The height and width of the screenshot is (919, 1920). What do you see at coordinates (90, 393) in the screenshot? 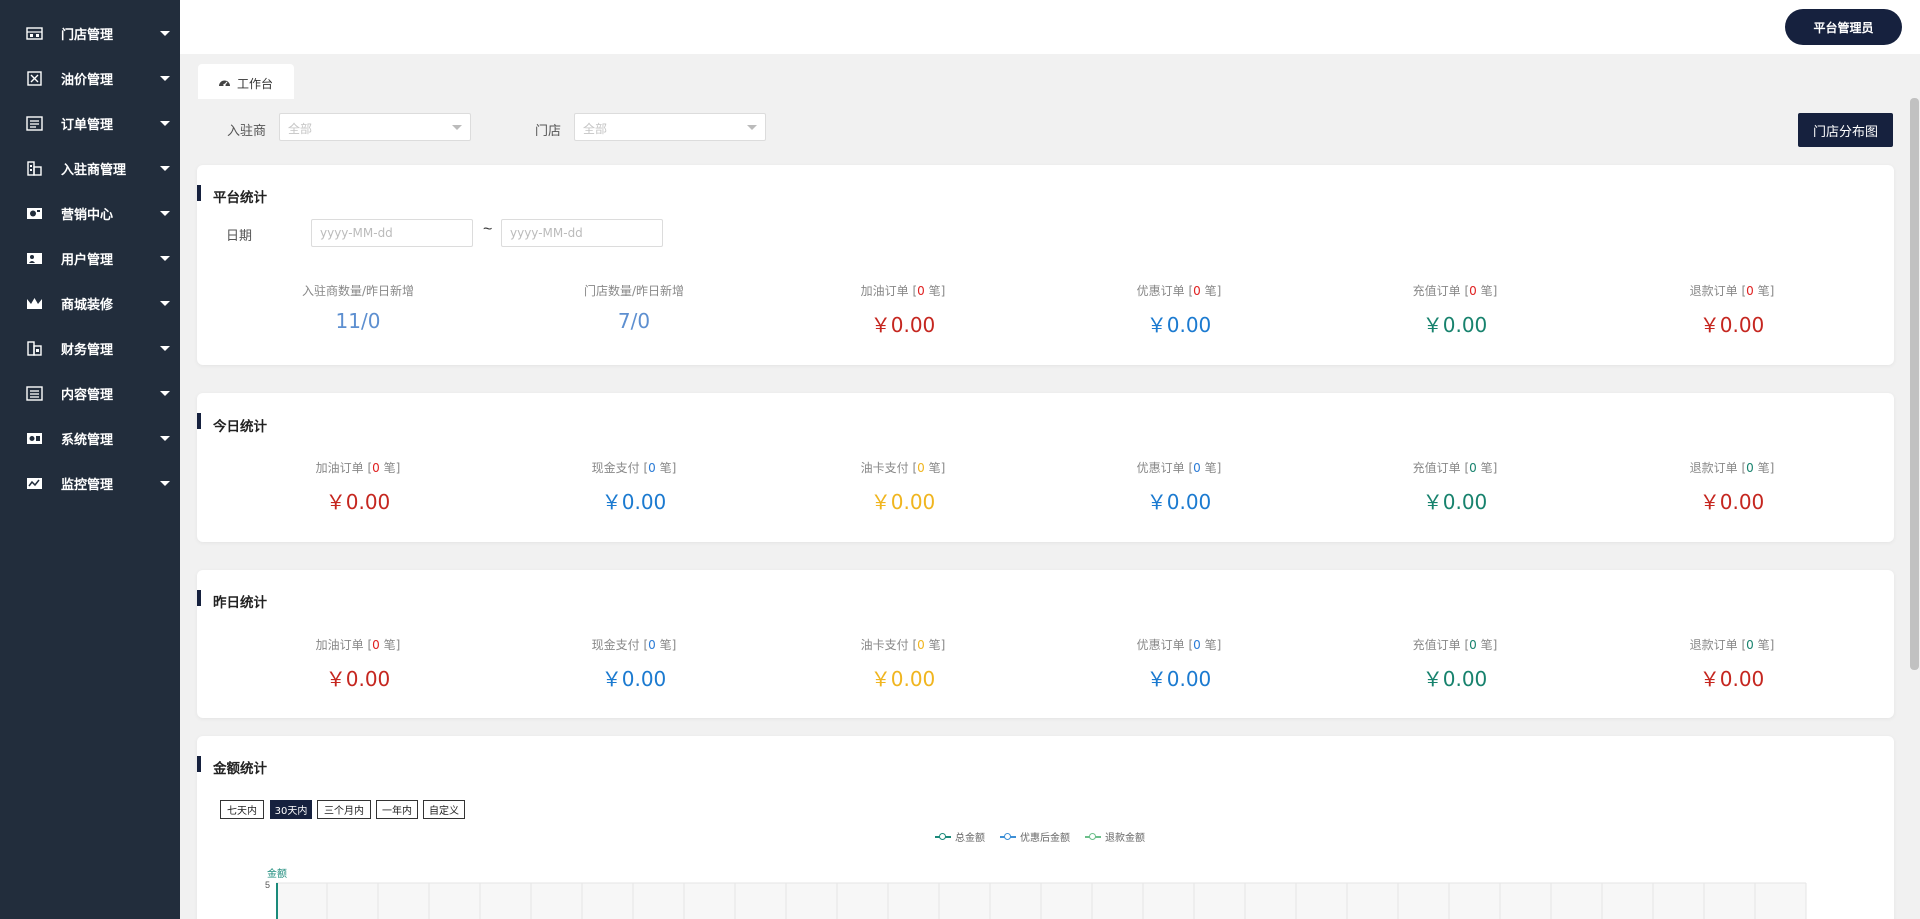
I see `sidebar-item-content: 内容管理` at bounding box center [90, 393].